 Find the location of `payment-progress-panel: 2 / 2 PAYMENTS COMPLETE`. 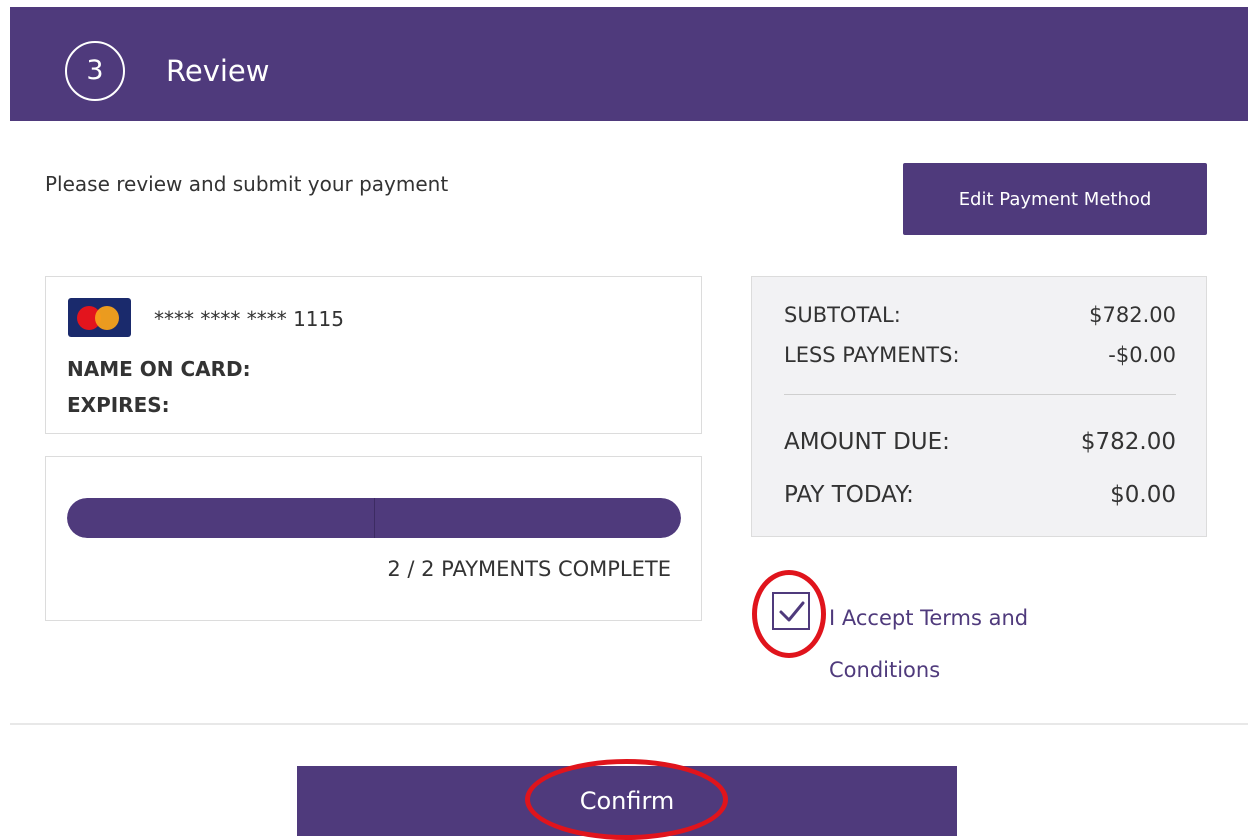

payment-progress-panel: 2 / 2 PAYMENTS COMPLETE is located at coordinates (373, 538).